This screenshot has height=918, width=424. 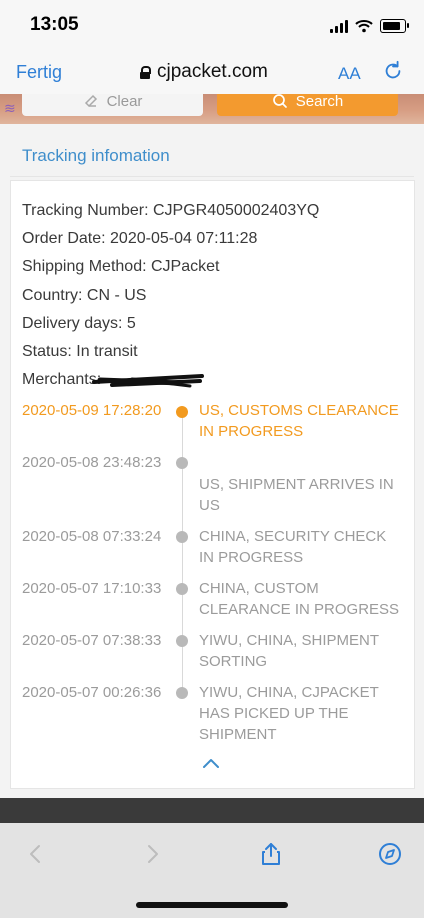 I want to click on event-date: 2020-05-09 17:28:20, so click(x=92, y=410).